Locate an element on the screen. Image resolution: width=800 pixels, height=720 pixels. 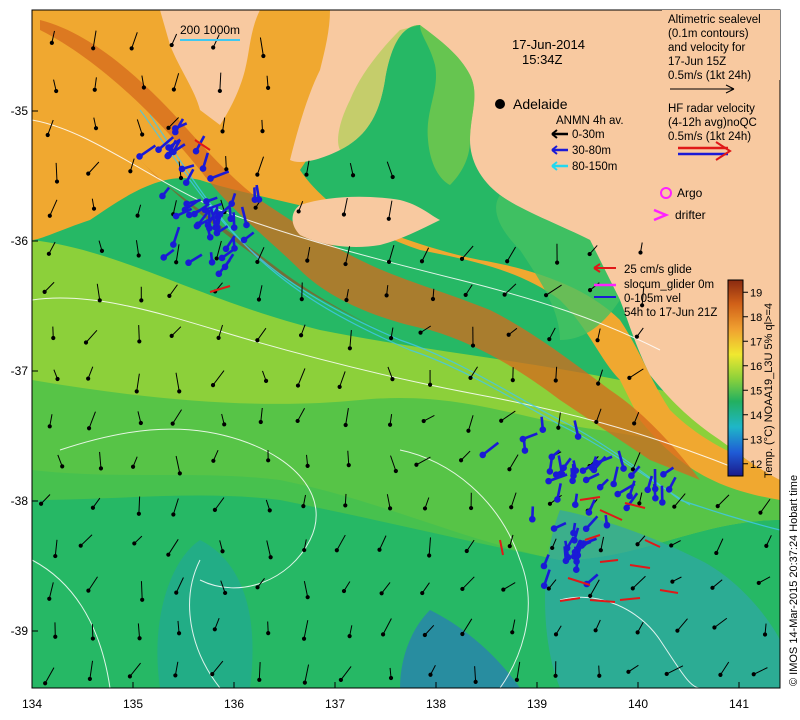
glider-legend-line-4: 54h to 17-Jun 21Z is located at coordinates (670, 313).